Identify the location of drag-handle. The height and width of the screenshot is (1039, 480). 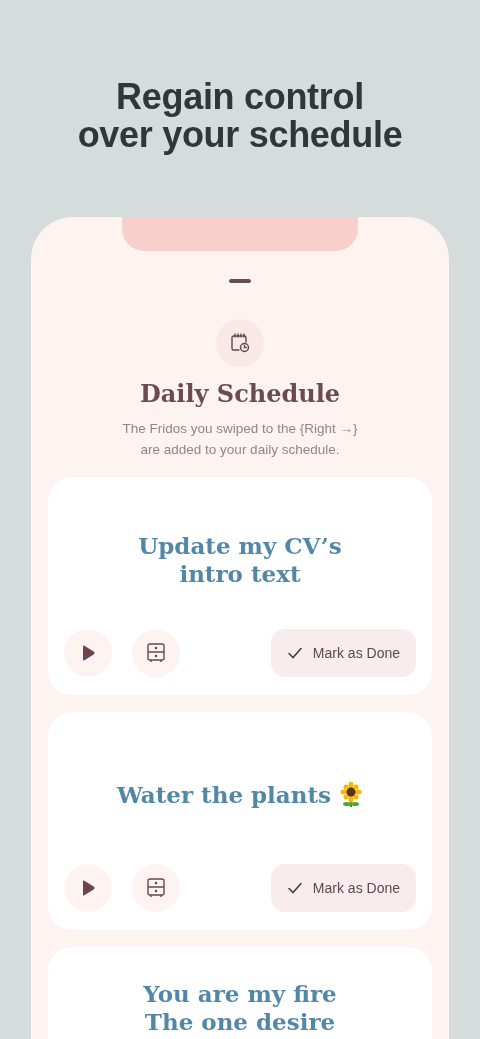
(240, 281).